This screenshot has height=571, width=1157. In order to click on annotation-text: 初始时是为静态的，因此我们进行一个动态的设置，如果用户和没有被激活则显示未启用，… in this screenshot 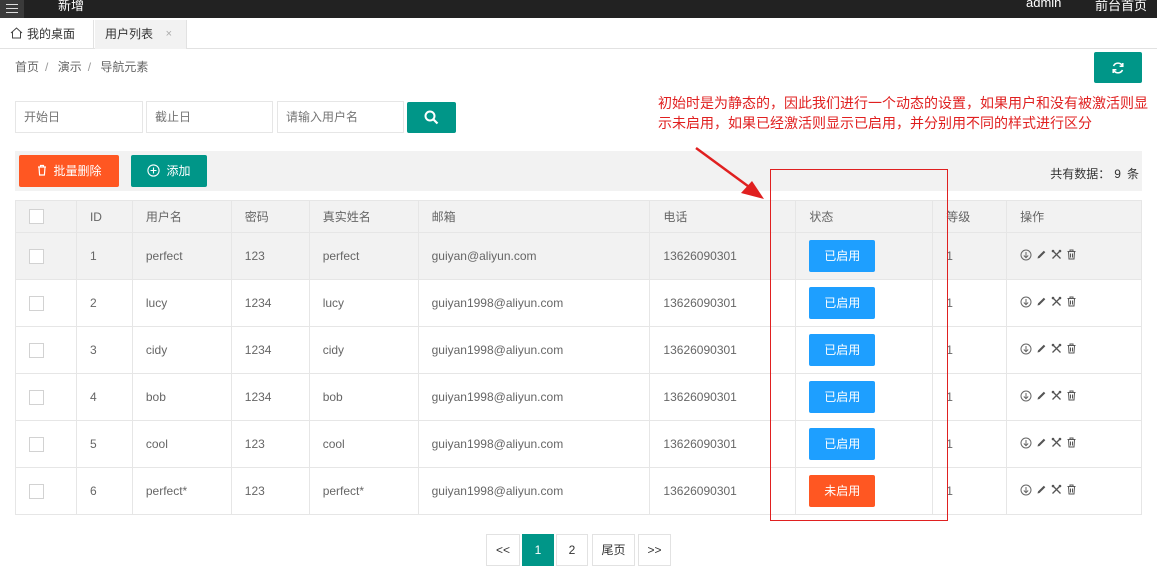, I will do `click(903, 113)`.